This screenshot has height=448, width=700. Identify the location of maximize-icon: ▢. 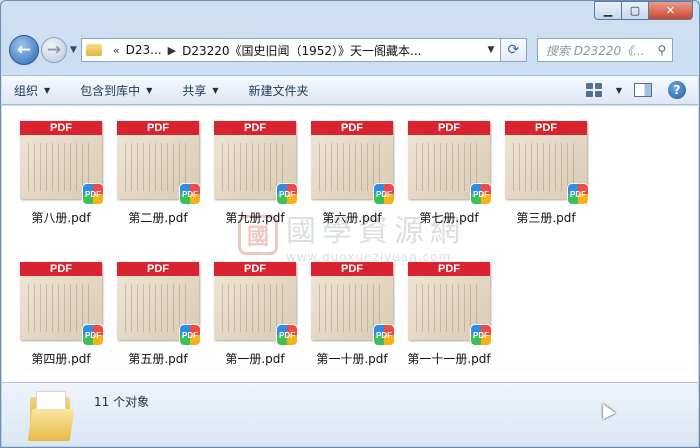
(635, 10).